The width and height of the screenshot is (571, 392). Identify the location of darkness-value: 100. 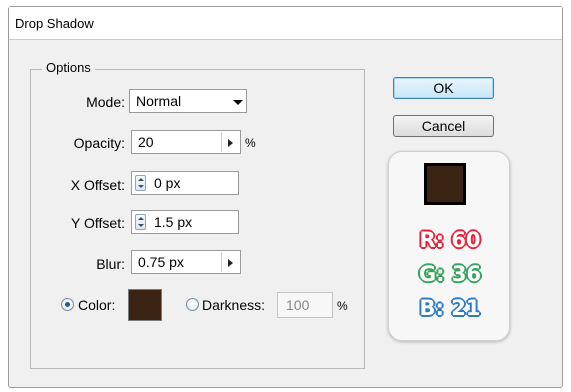
(298, 305).